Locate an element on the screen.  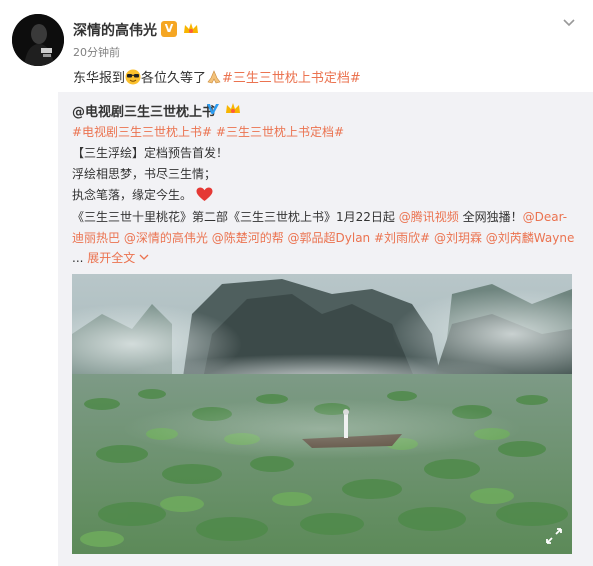
mention-liuruilin: @刘芮麟Wayne is located at coordinates (530, 238).